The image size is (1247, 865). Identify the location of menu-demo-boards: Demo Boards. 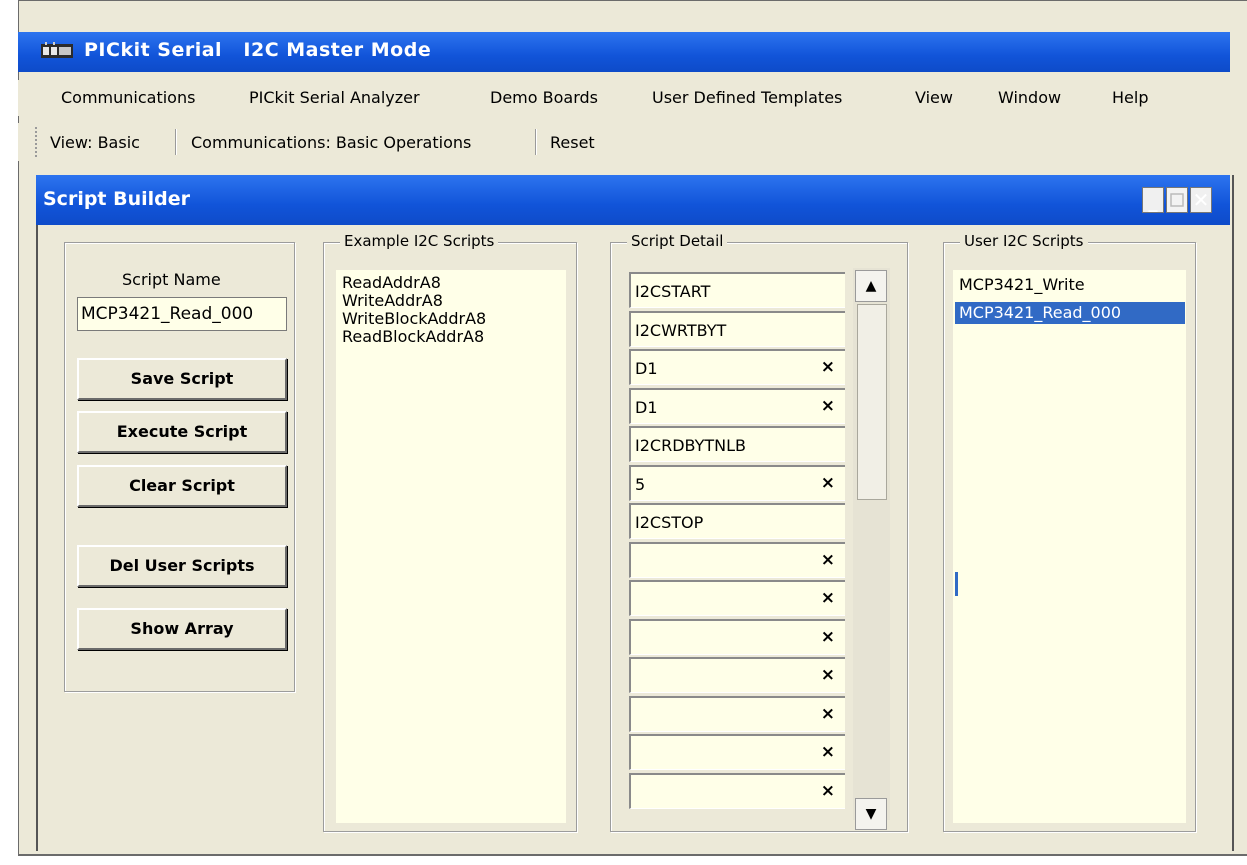
(544, 97).